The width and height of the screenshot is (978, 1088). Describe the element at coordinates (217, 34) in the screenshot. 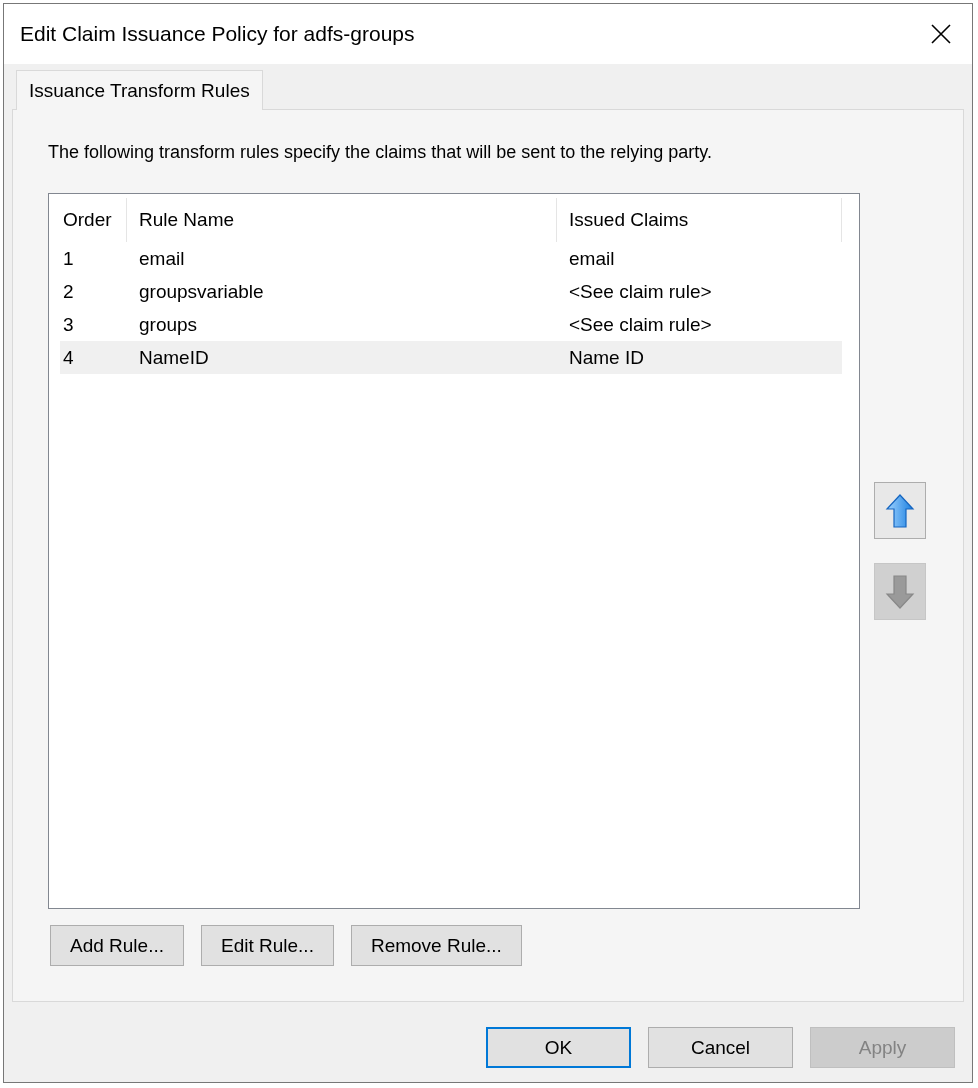

I see `window-title: Edit Claim Issuance Policy for adfs-groups` at that location.